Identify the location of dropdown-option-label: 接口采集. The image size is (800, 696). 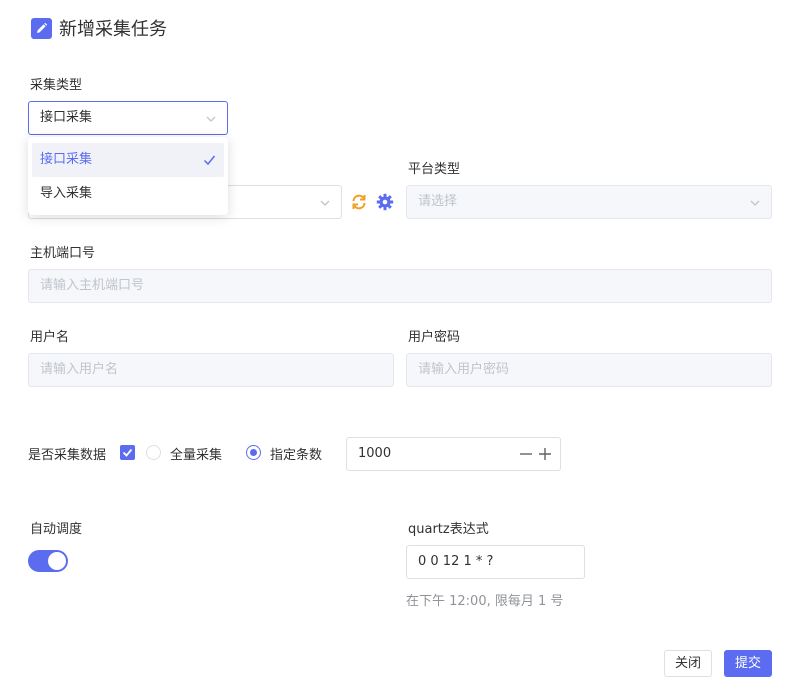
(66, 159).